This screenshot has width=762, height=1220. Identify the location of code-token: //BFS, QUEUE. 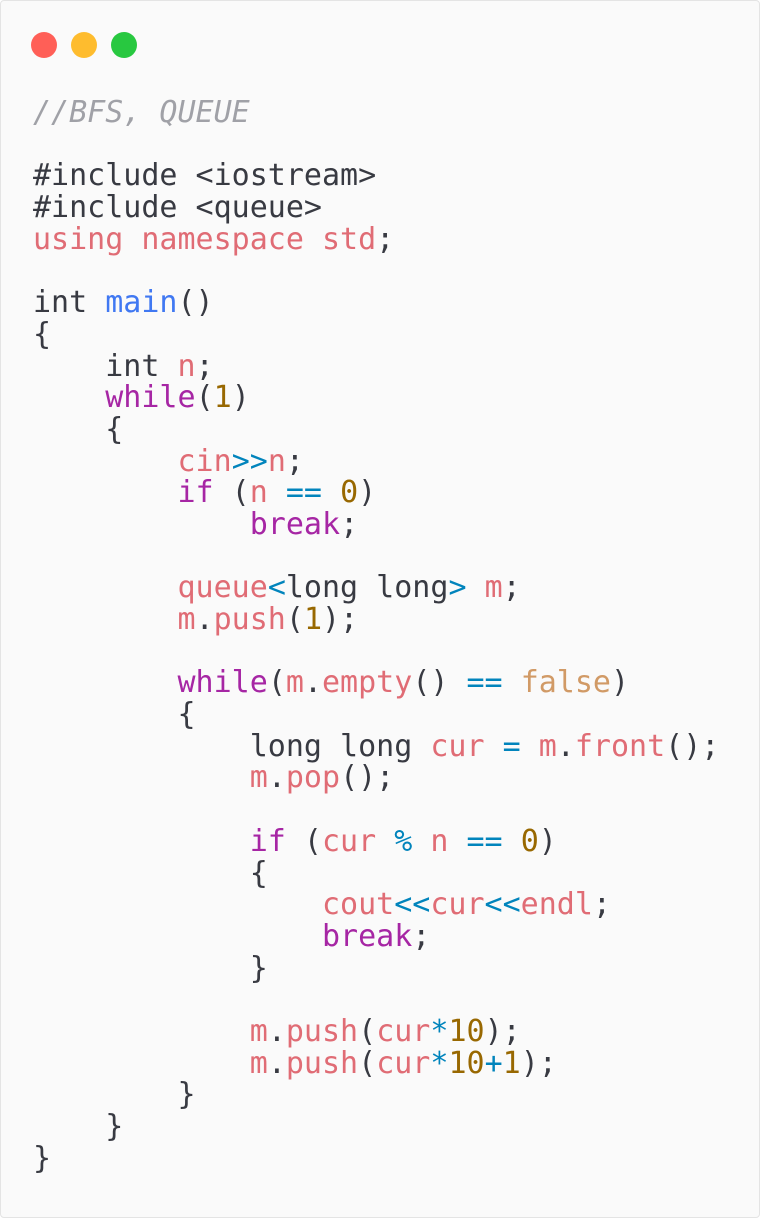
(141, 112).